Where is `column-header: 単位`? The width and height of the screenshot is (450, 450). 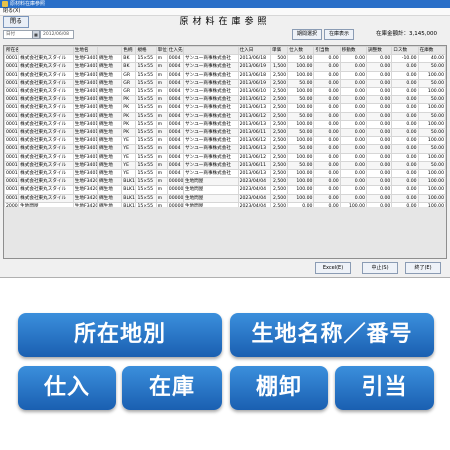
column-header: 単位 is located at coordinates (161, 51).